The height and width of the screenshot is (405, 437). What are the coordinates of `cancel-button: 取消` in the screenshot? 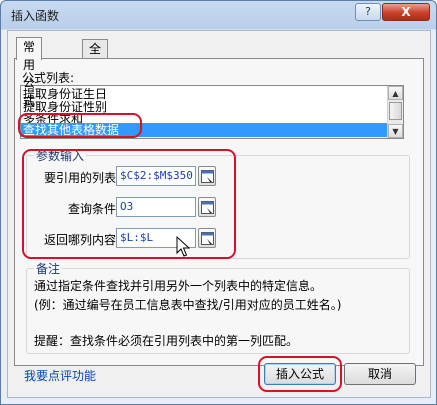 It's located at (380, 374).